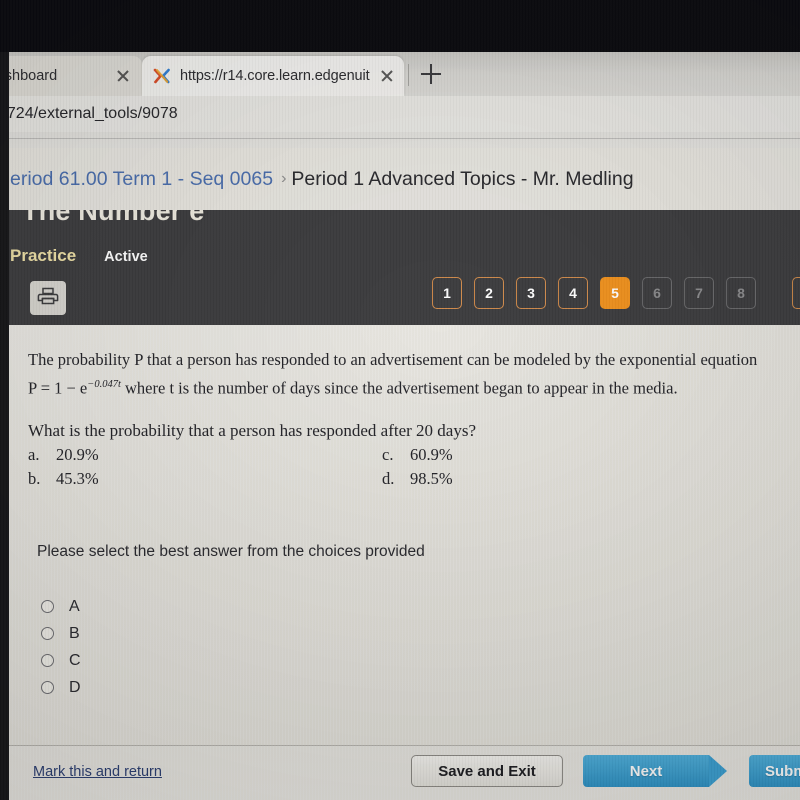 This screenshot has height=800, width=800. I want to click on question-pill-4: 4, so click(573, 293).